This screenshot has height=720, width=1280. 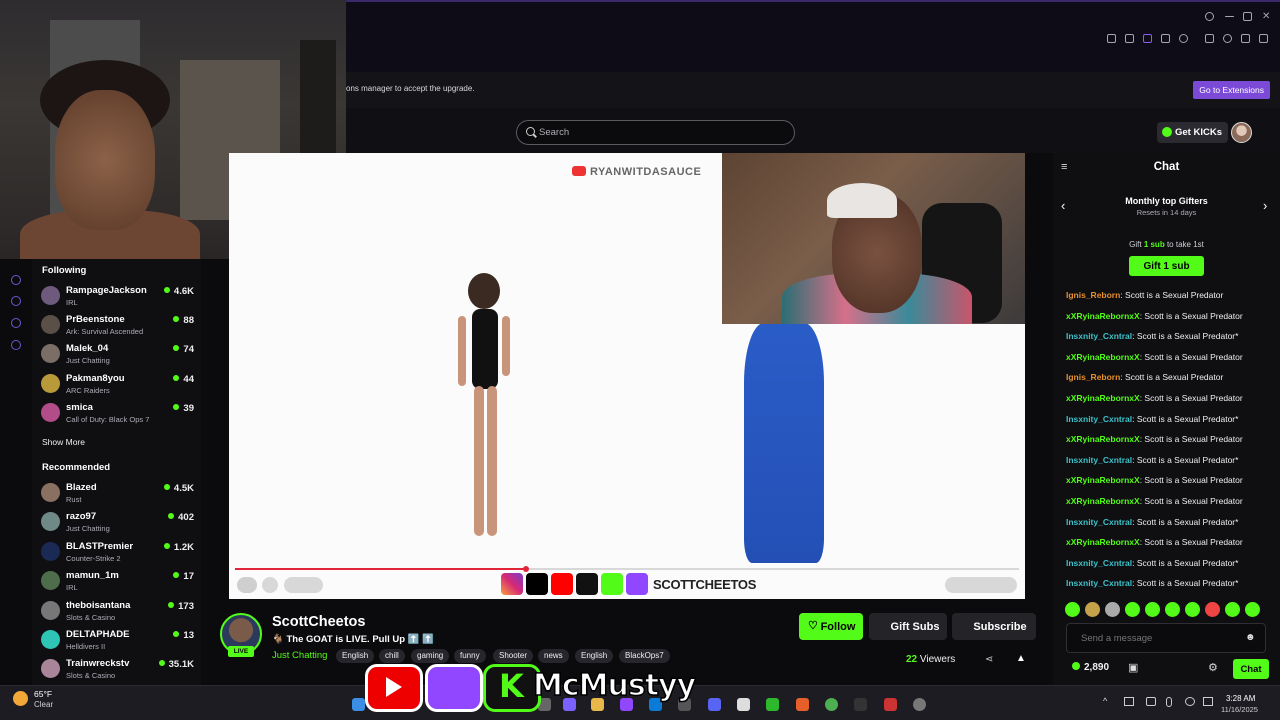 I want to click on volume-icon, so click(x=1208, y=701).